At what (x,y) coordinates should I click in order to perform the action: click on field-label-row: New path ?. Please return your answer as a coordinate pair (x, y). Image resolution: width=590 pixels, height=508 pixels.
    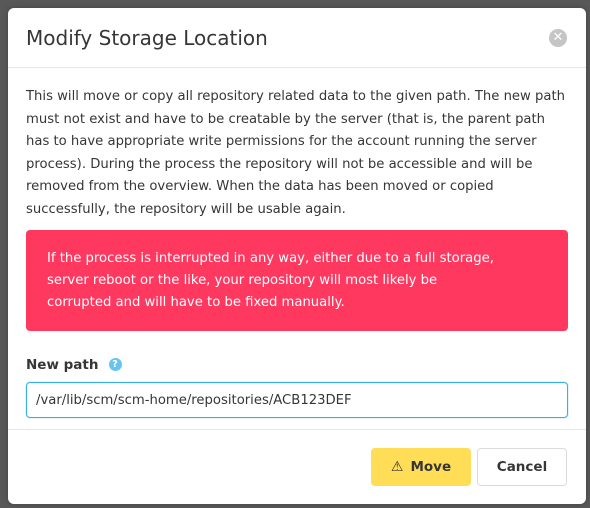
    Looking at the image, I should click on (74, 364).